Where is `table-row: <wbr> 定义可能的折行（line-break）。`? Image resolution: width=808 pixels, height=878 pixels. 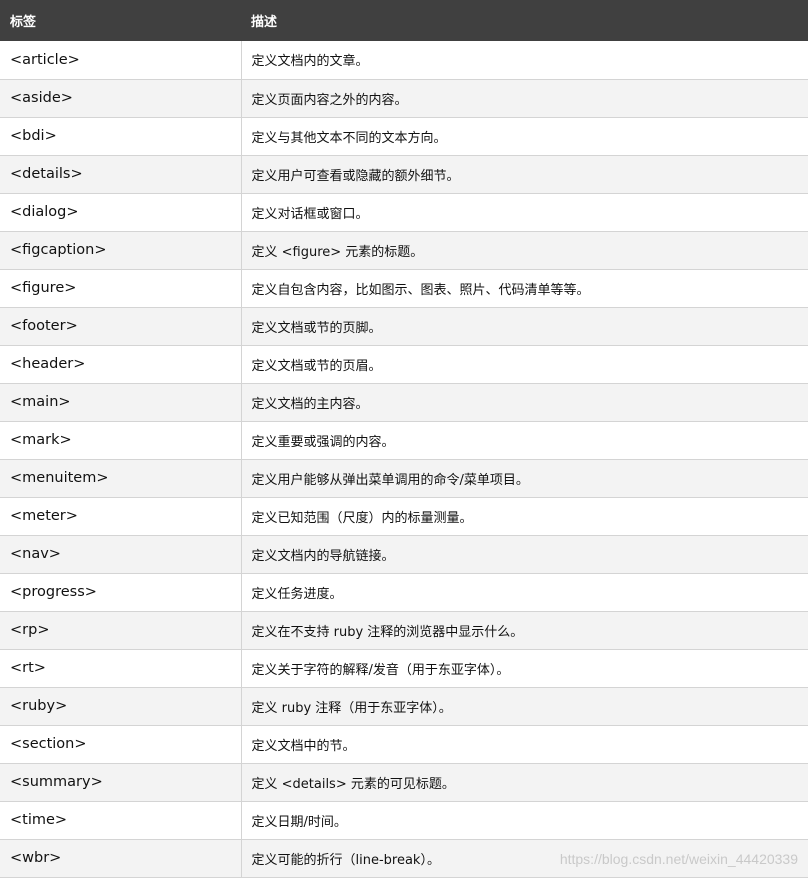
table-row: <wbr> 定义可能的折行（line-break）。 is located at coordinates (404, 858).